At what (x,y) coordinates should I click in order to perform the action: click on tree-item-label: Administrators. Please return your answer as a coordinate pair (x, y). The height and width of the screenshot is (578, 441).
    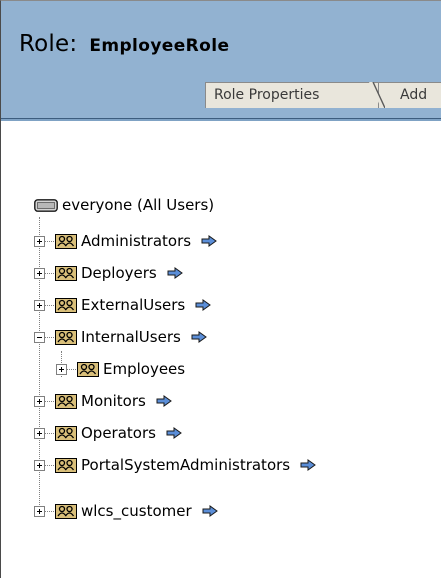
    Looking at the image, I should click on (136, 241).